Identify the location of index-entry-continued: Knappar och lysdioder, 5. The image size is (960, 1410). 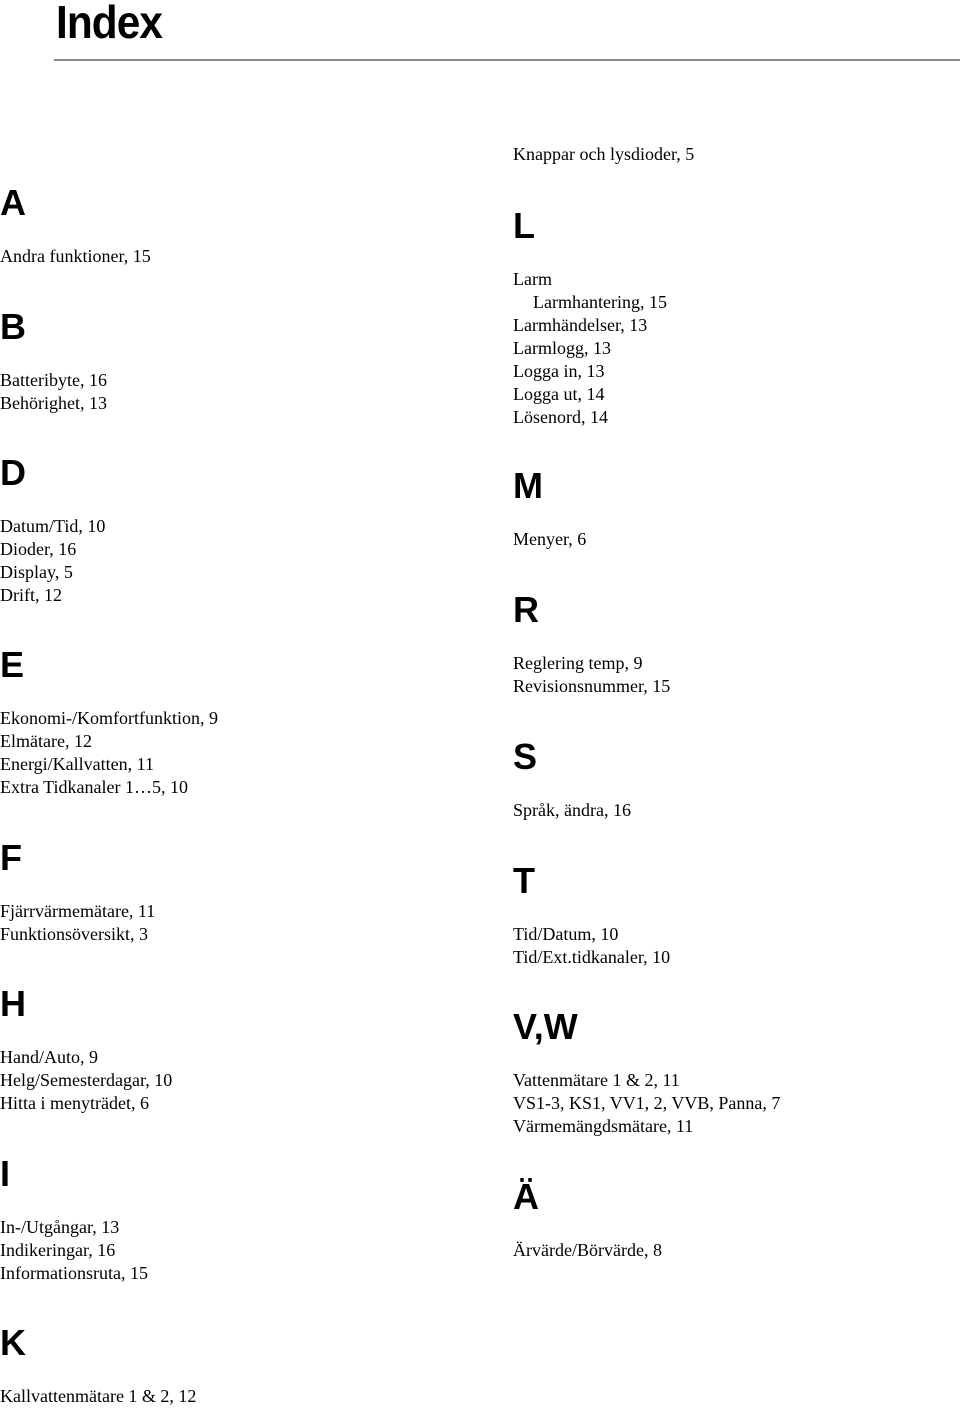
(604, 154).